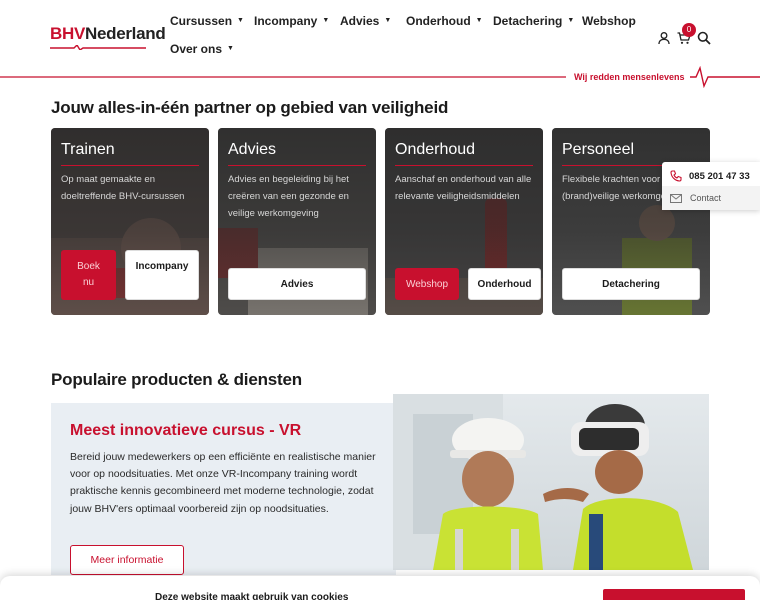 This screenshot has height=600, width=760. What do you see at coordinates (252, 596) in the screenshot?
I see `cookie-message: Deze website maakt gebruik van cookies` at bounding box center [252, 596].